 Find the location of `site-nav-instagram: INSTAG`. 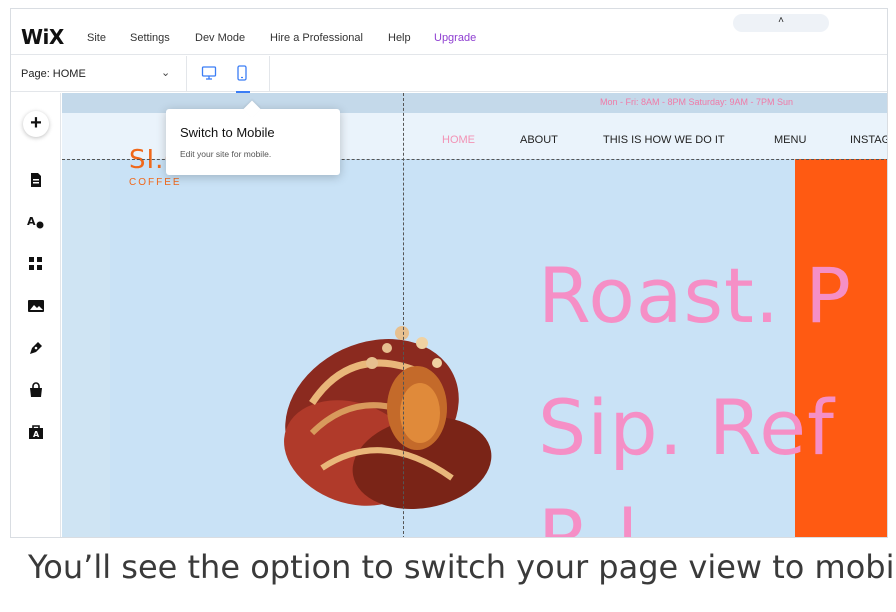

site-nav-instagram: INSTAG is located at coordinates (868, 140).